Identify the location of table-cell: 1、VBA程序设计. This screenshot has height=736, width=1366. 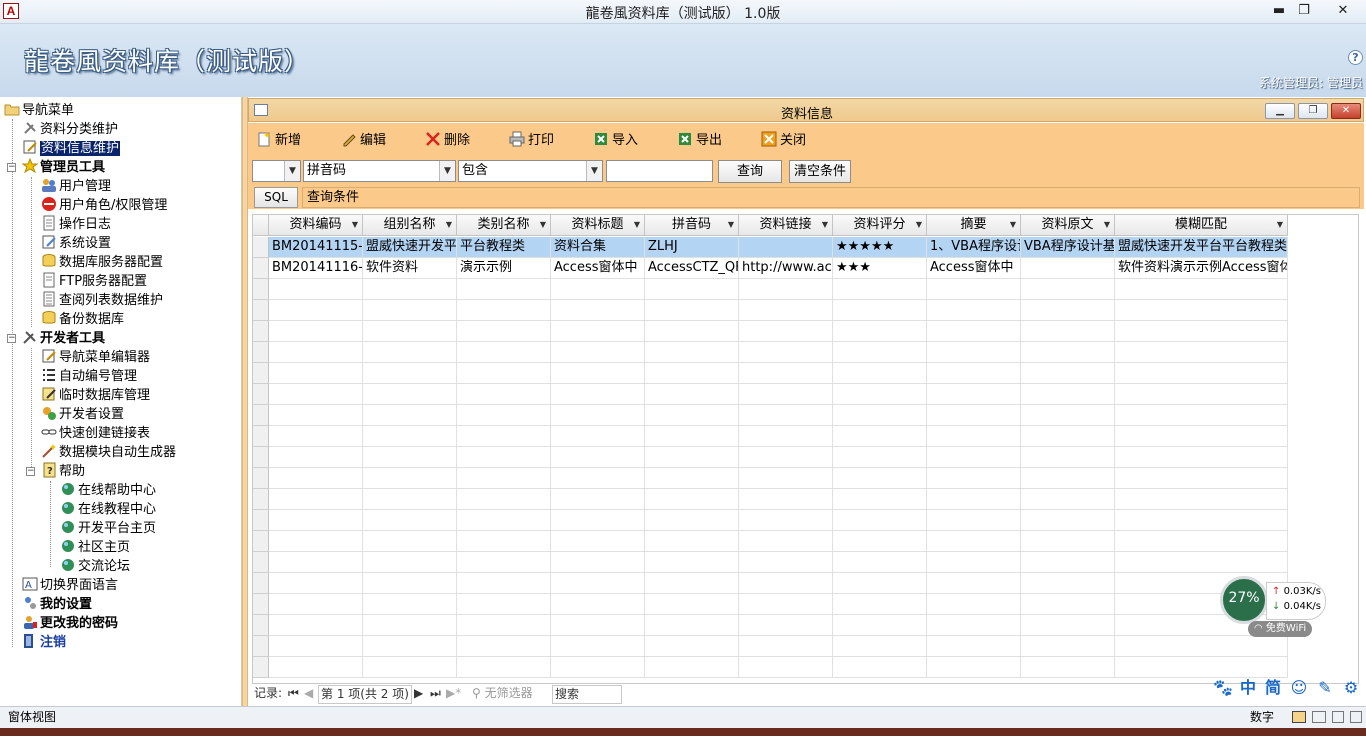
(974, 247).